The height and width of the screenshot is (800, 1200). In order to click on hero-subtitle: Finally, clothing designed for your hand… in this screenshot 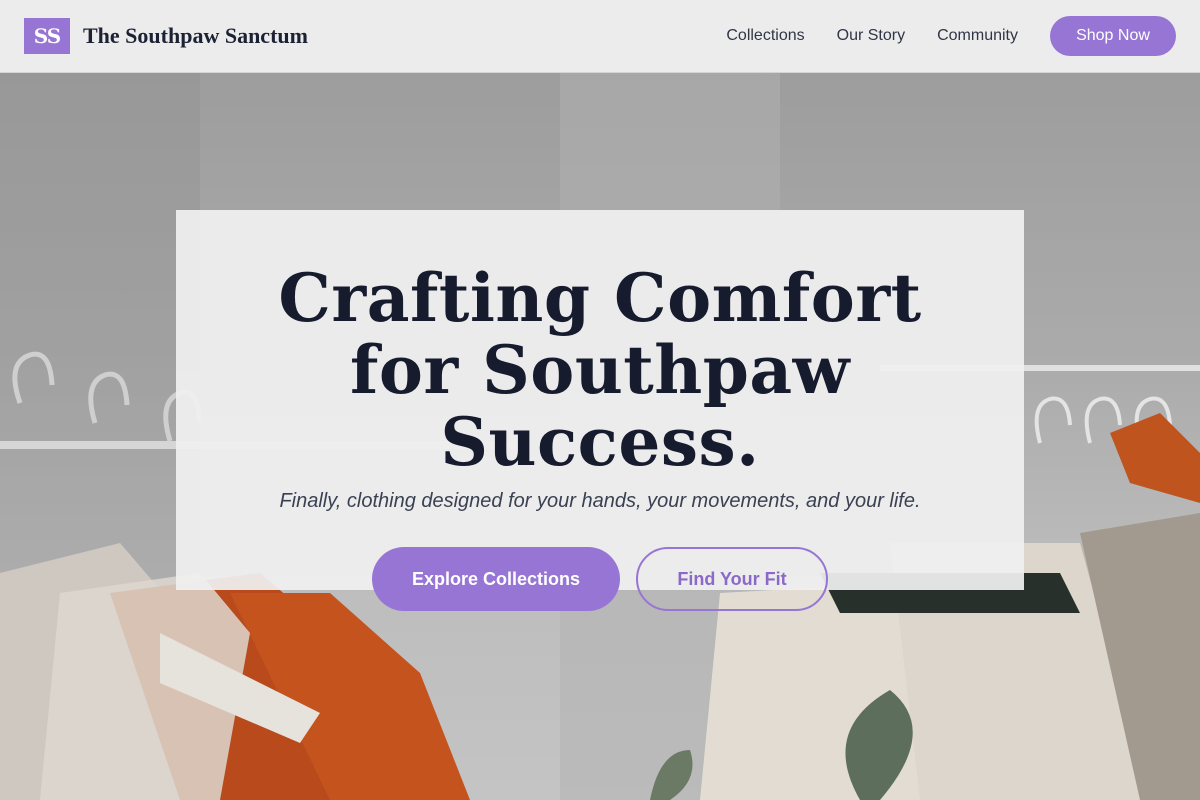, I will do `click(600, 501)`.